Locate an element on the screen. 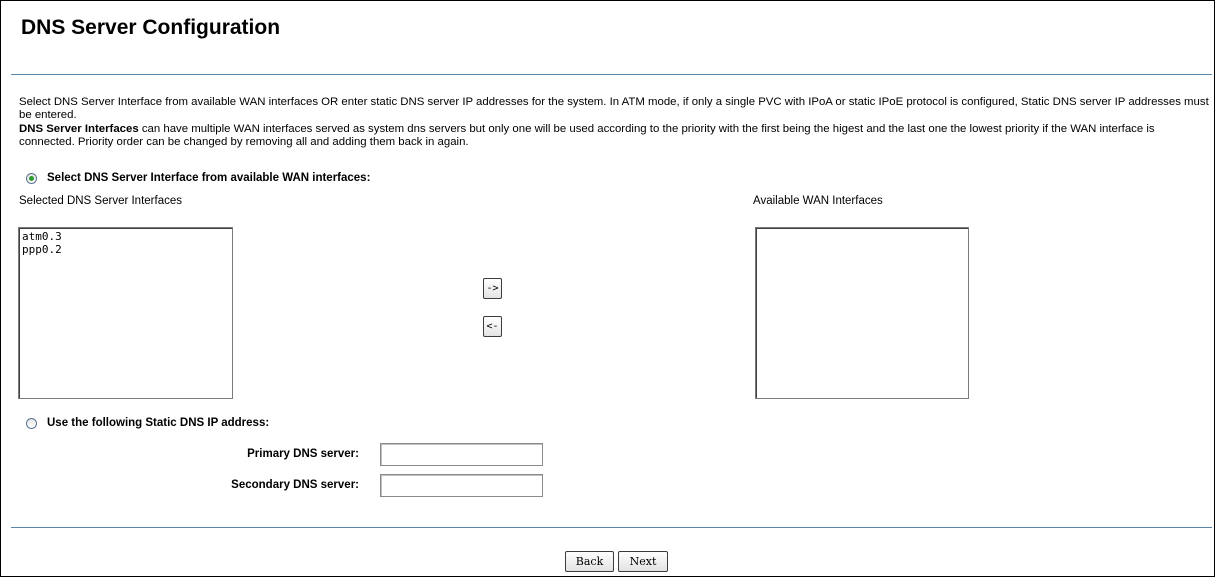 Image resolution: width=1215 pixels, height=577 pixels. primary-dns-label: Primary DNS server: is located at coordinates (303, 454).